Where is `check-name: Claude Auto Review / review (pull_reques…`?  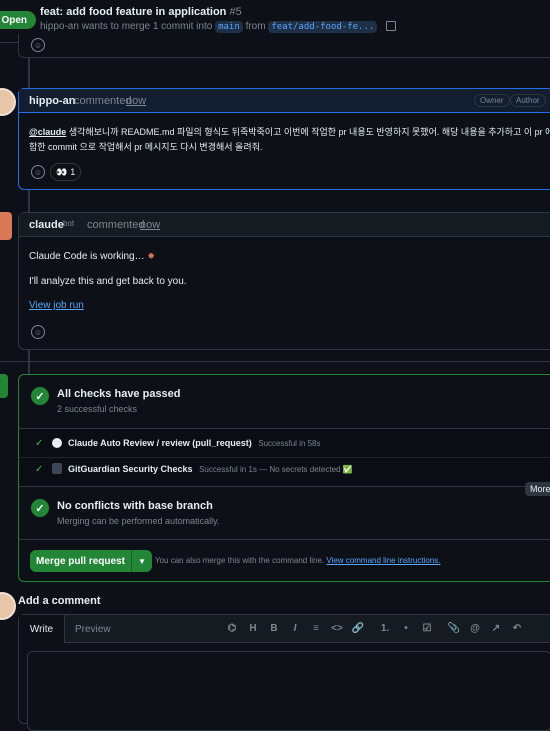 check-name: Claude Auto Review / review (pull_reques… is located at coordinates (160, 443).